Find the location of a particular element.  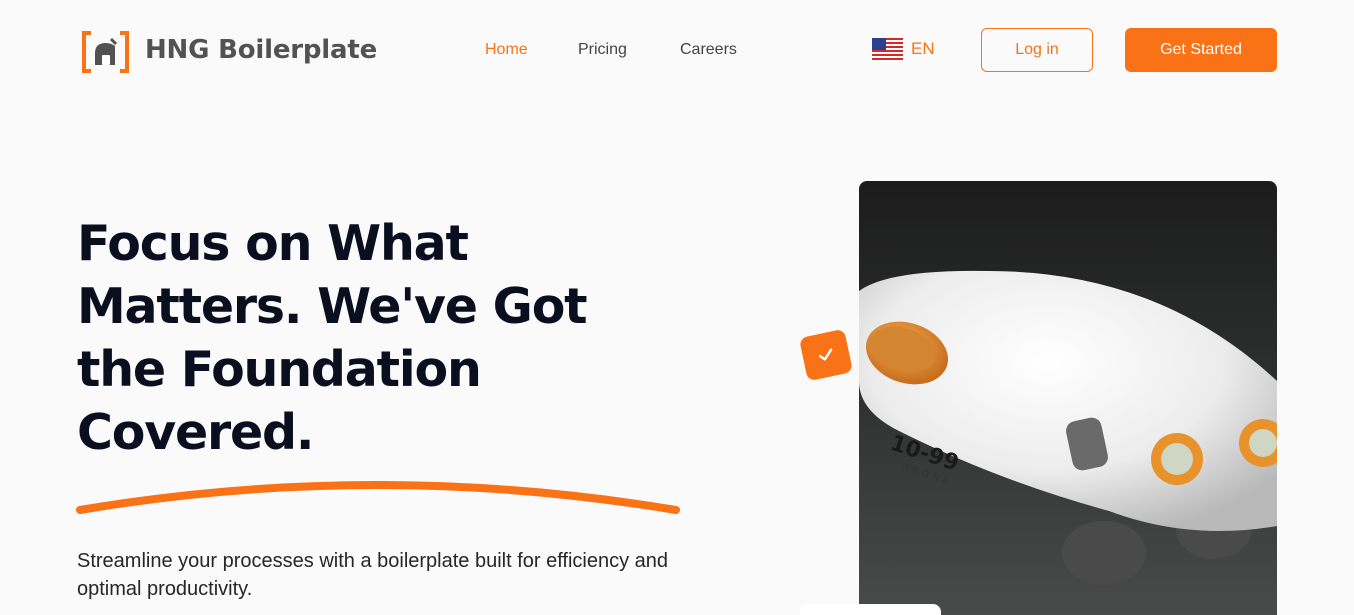

check-badge is located at coordinates (826, 355).